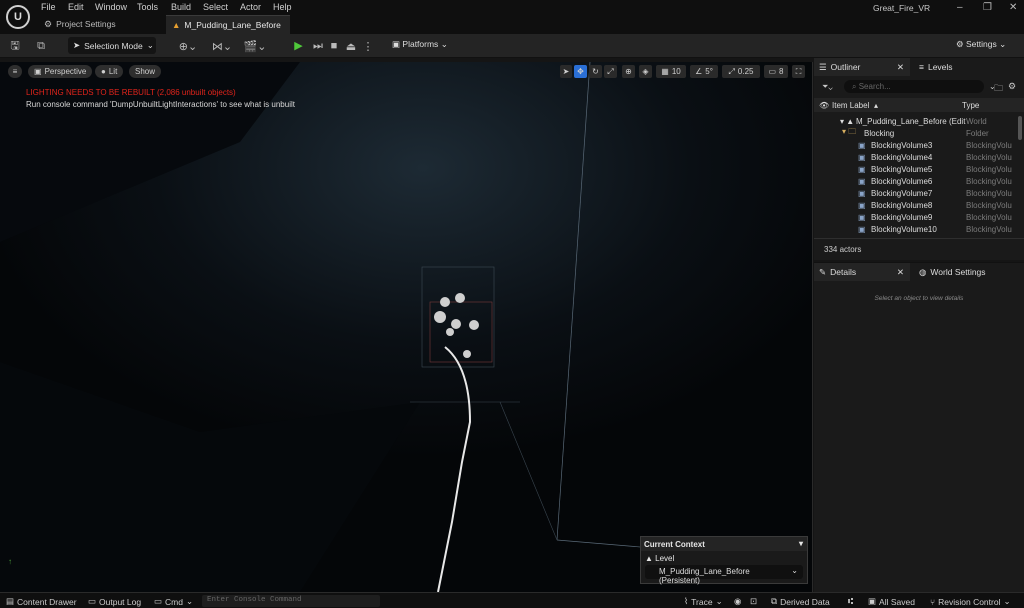 The height and width of the screenshot is (608, 1024). Describe the element at coordinates (704, 71) in the screenshot. I see `rotation-snap: ∠ 5°` at that location.